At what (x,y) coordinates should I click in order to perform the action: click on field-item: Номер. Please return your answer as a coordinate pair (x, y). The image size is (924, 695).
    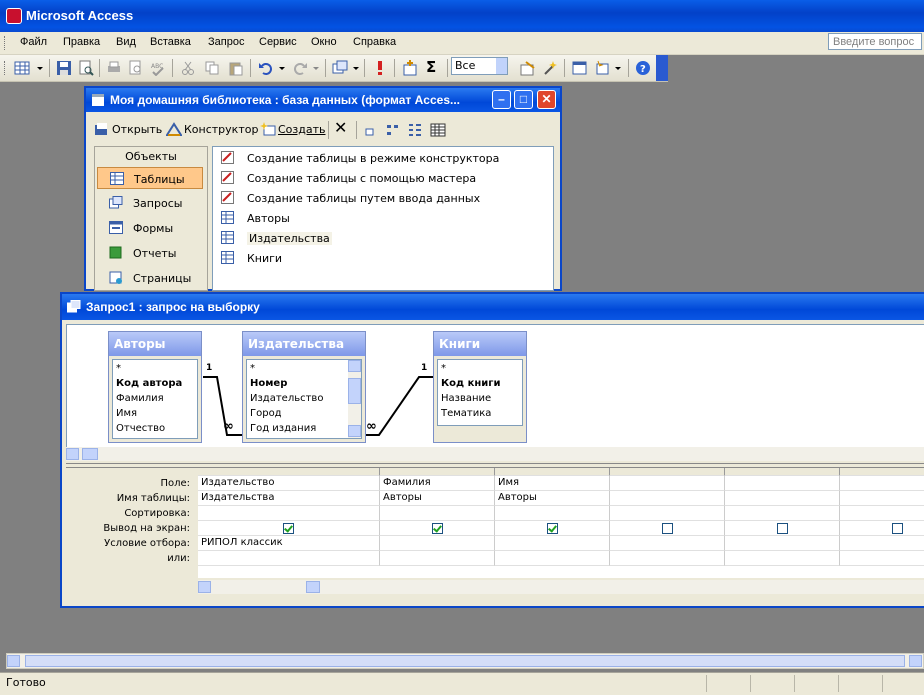
    Looking at the image, I should click on (268, 383).